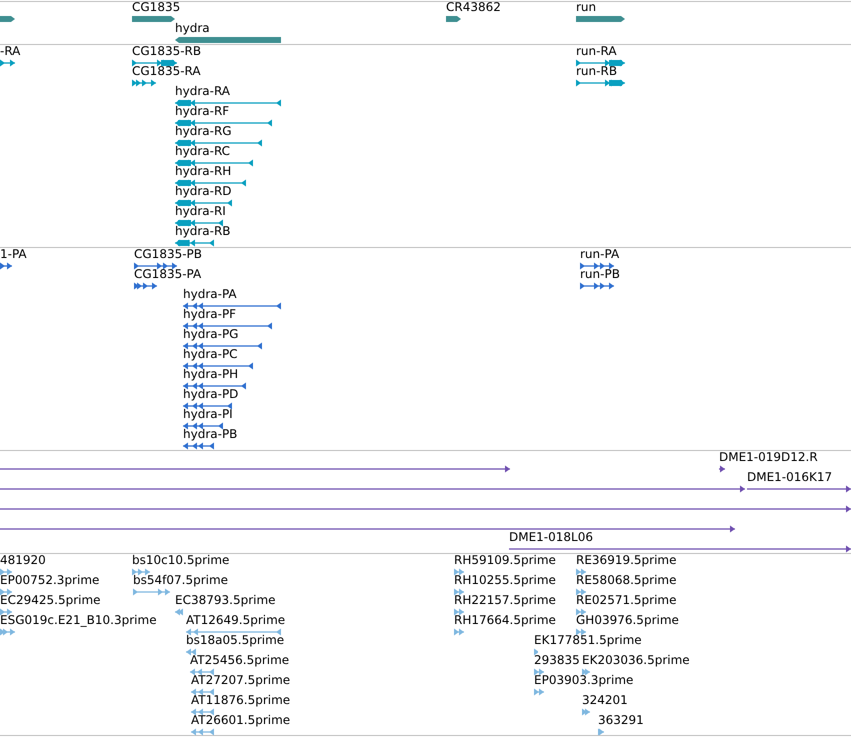 This screenshot has width=851, height=741. What do you see at coordinates (181, 560) in the screenshot?
I see `feature-label: bs10c10.5prime` at bounding box center [181, 560].